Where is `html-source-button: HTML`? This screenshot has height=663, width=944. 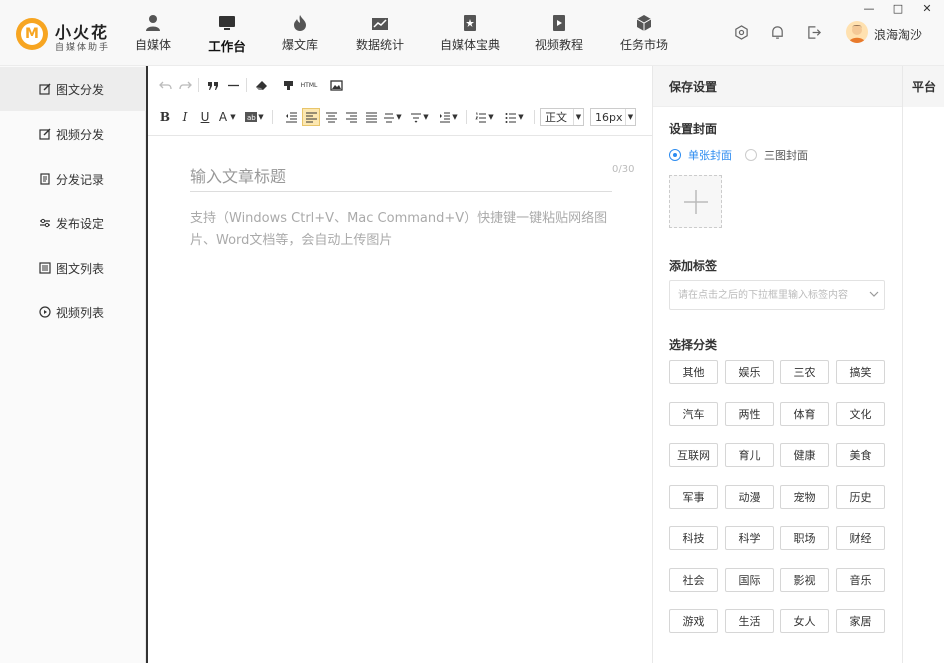 html-source-button: HTML is located at coordinates (309, 85).